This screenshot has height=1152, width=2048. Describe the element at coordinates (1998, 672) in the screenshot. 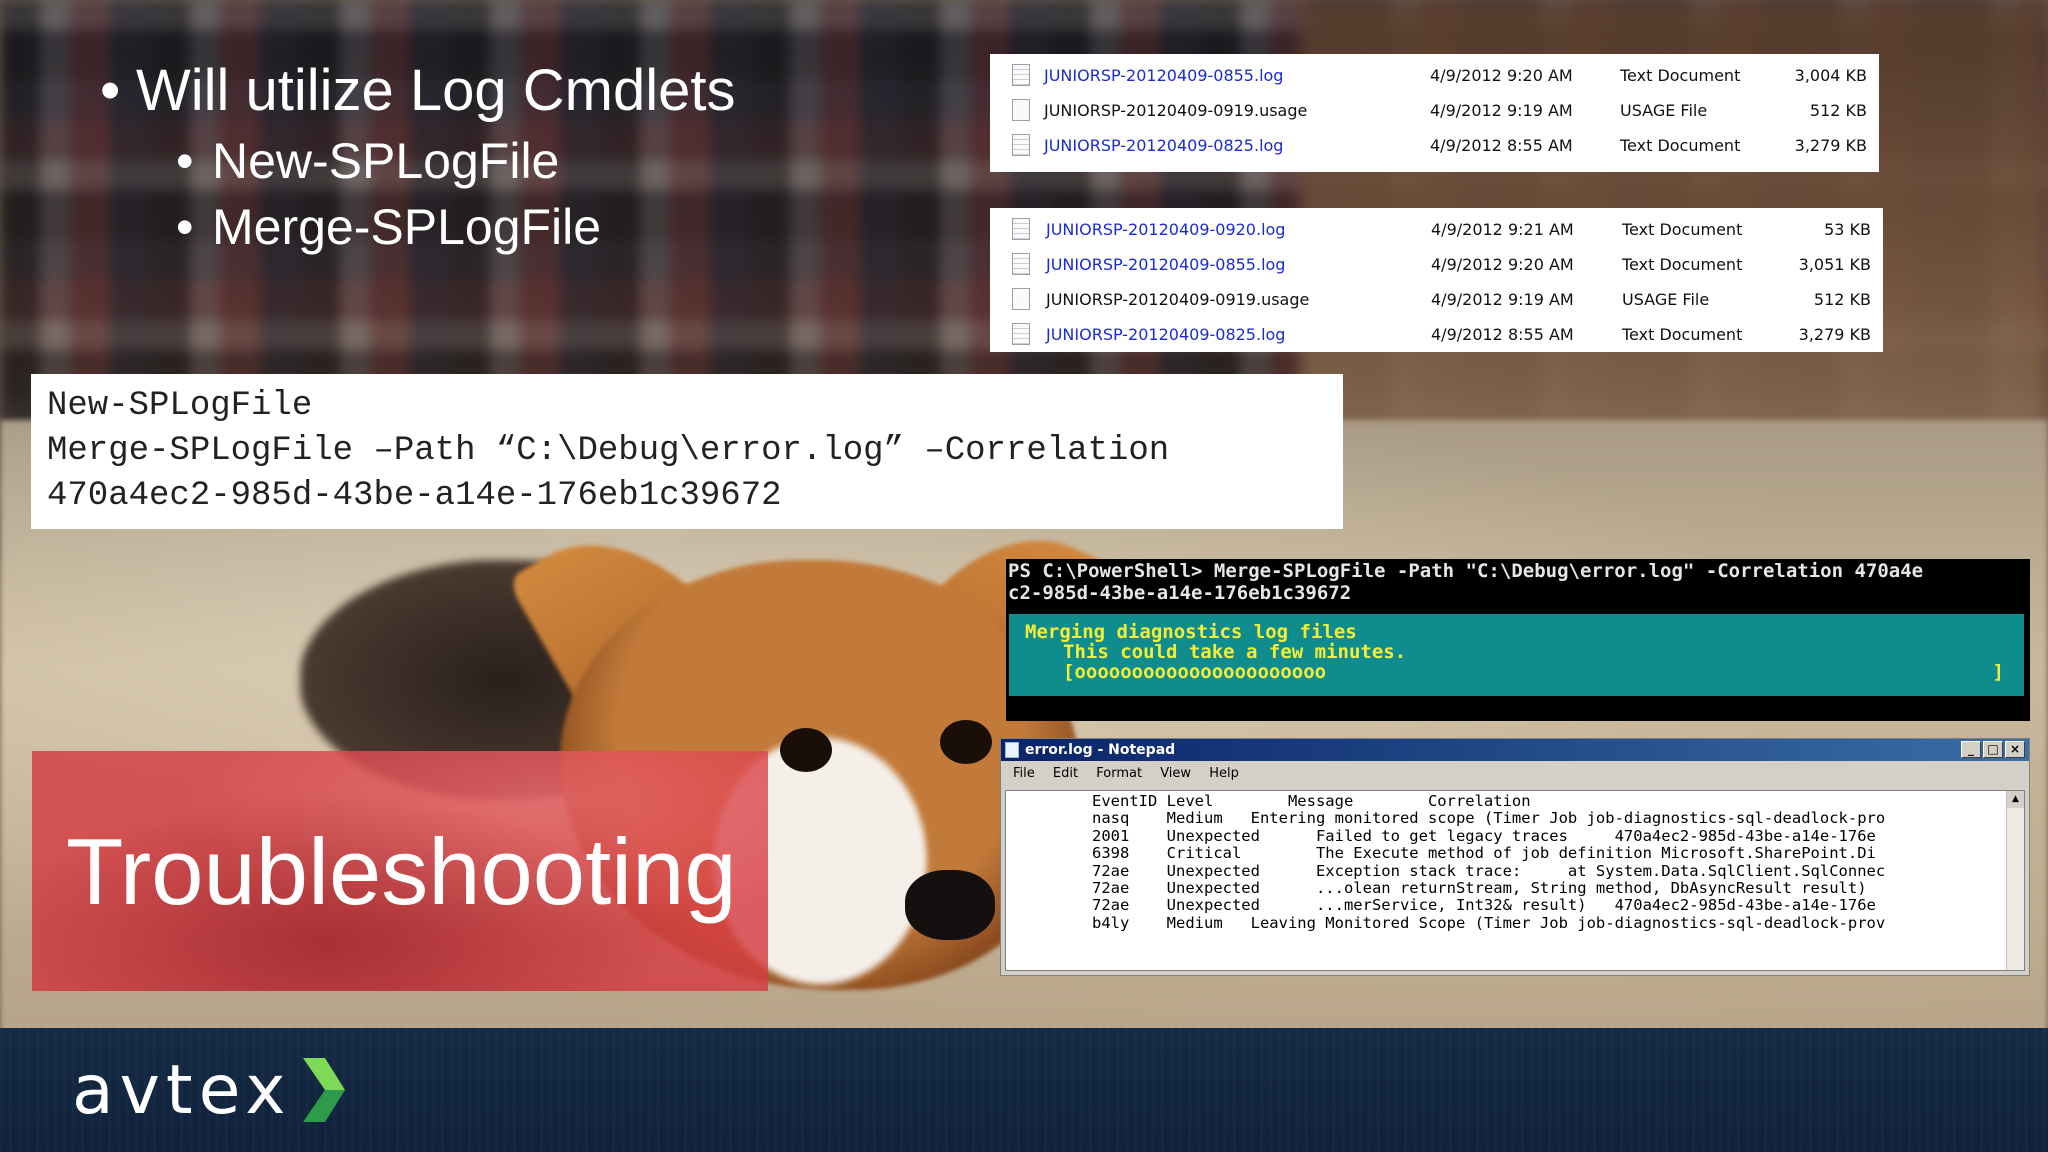

I see `ps-progress-bar-end: ]` at that location.